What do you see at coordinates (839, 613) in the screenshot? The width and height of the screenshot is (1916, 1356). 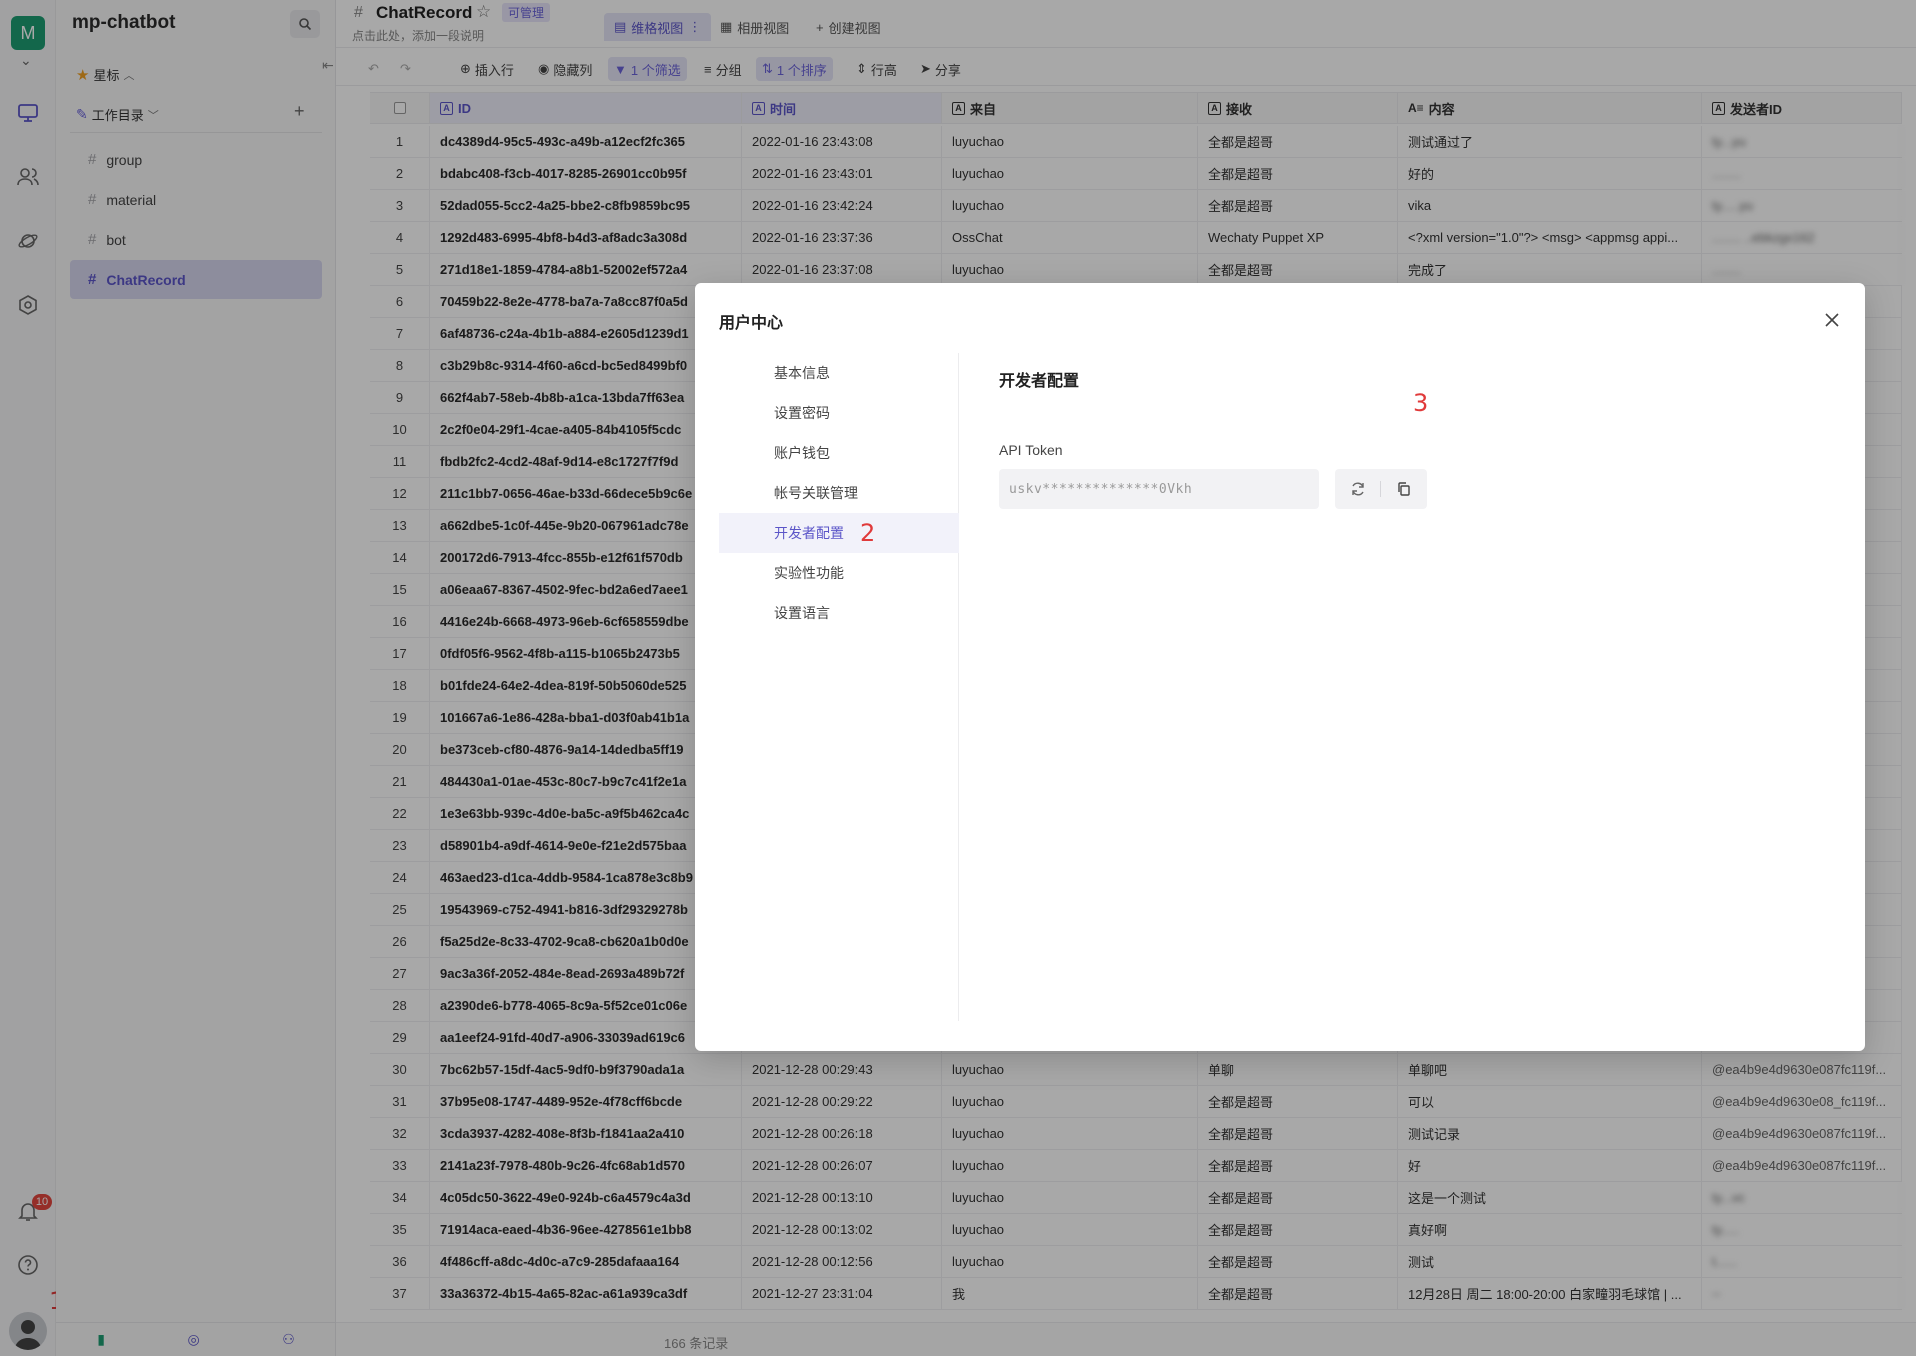 I see `nav-language: 设置语言` at bounding box center [839, 613].